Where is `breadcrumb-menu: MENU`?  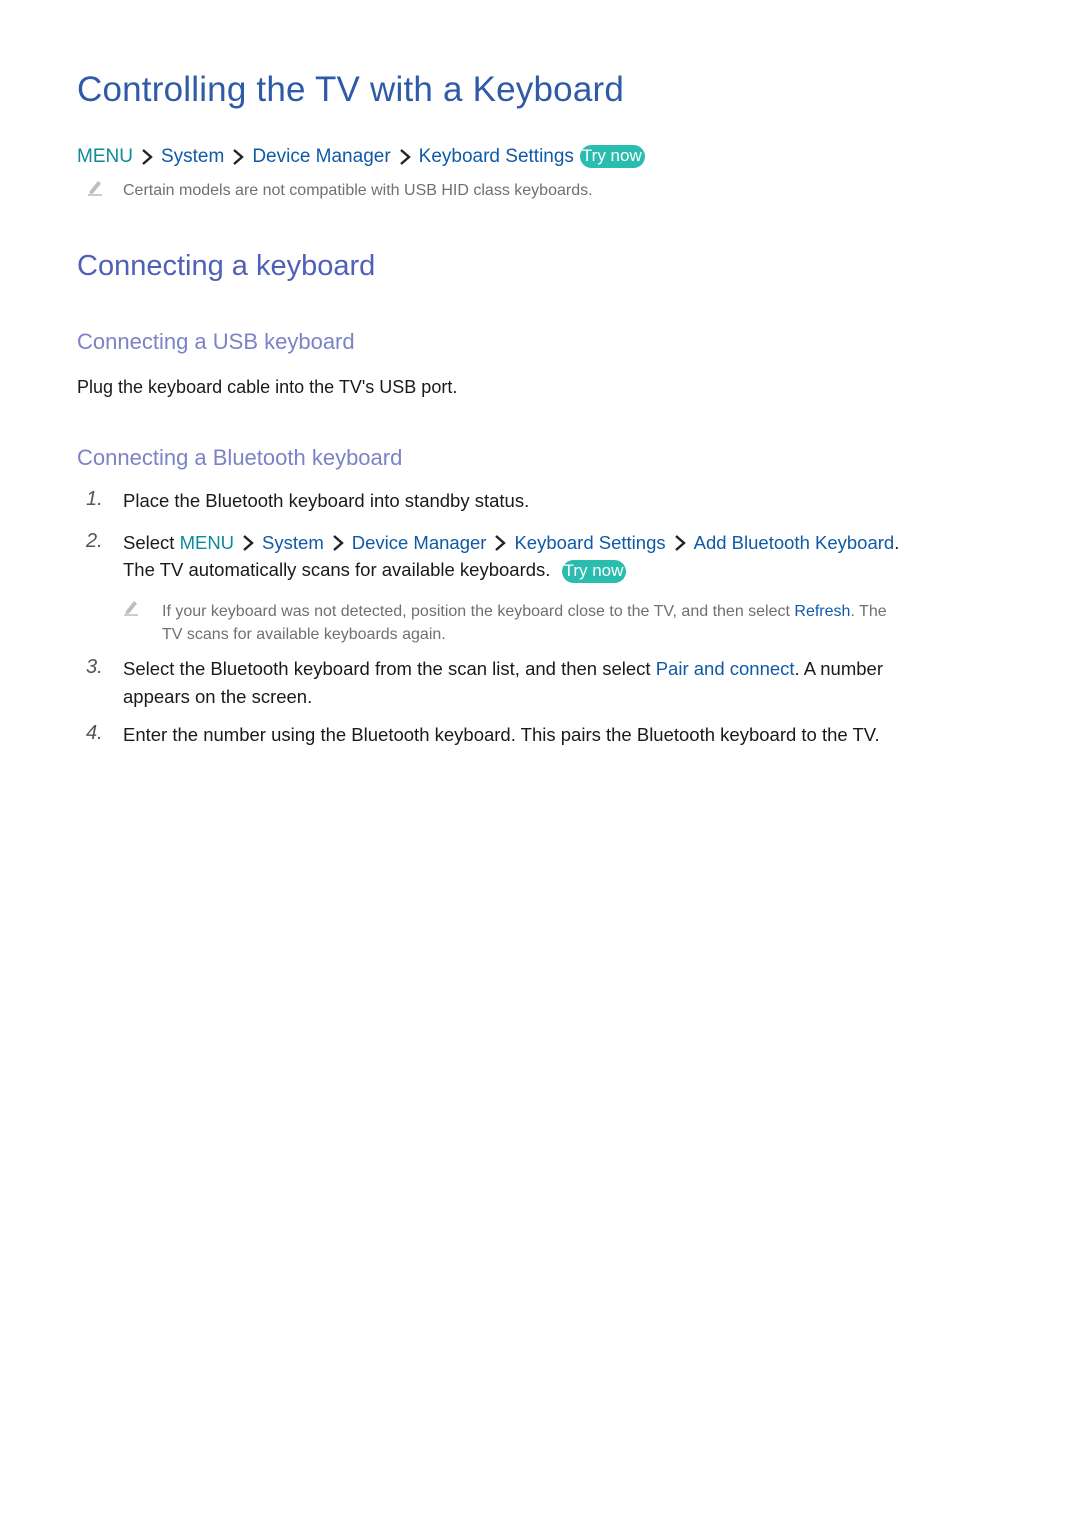
breadcrumb-menu: MENU is located at coordinates (105, 157).